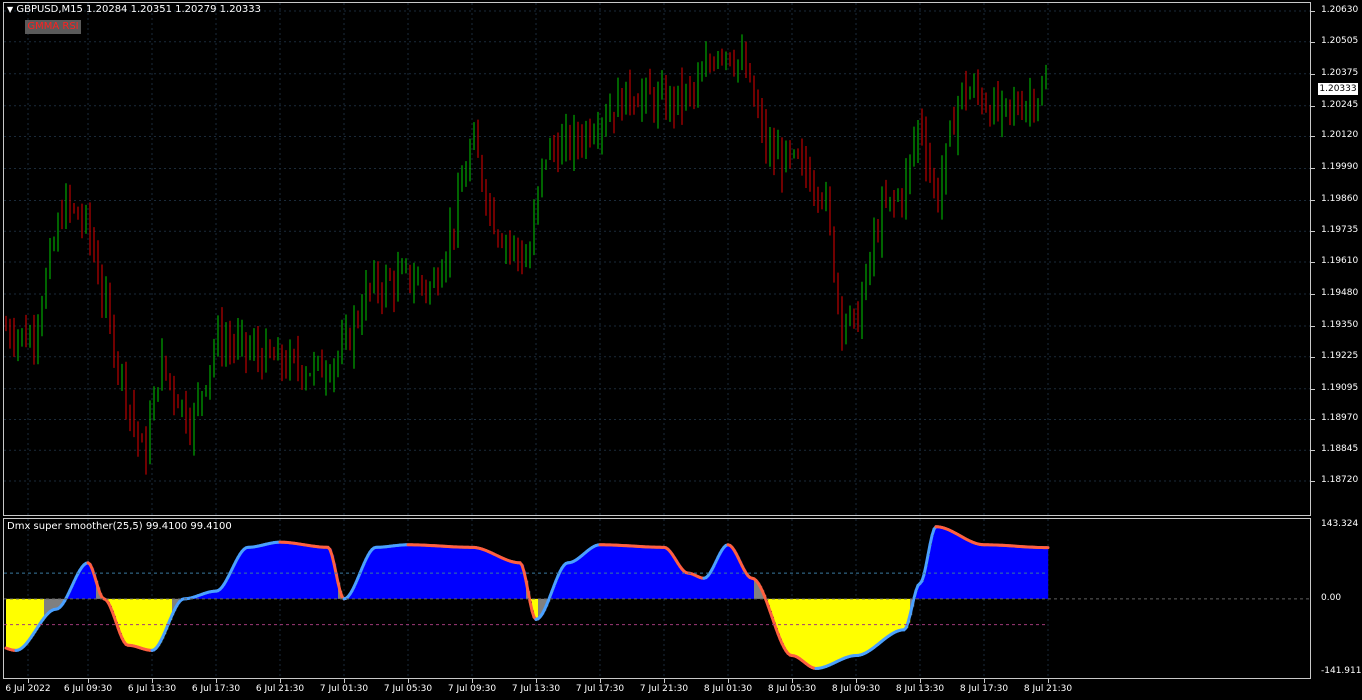 This screenshot has height=700, width=1362. What do you see at coordinates (280, 689) in the screenshot?
I see `time-axis-label: 6 Jul 21:30` at bounding box center [280, 689].